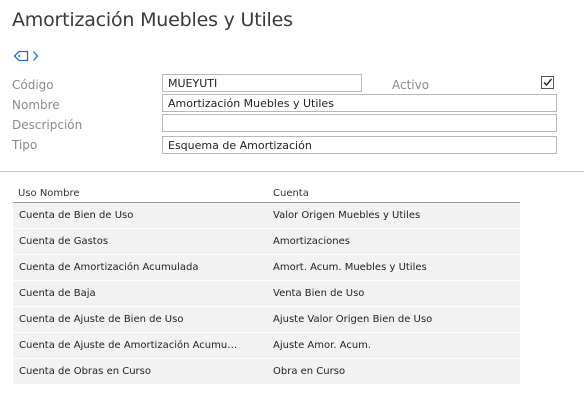  I want to click on row-uso-nombre: Cuenta de Baja, so click(57, 293).